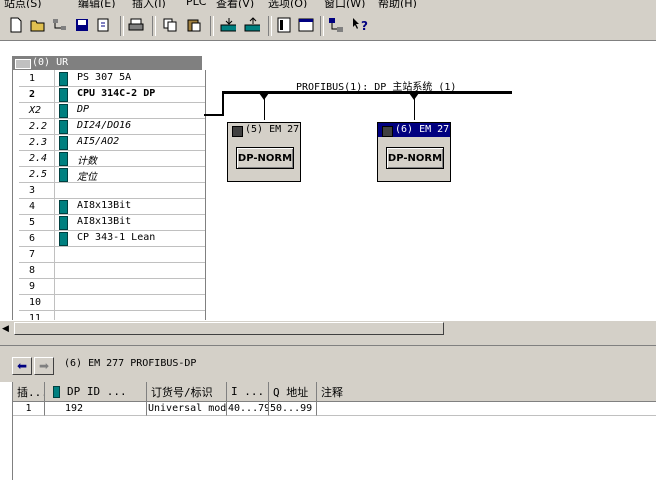  I want to click on rack-row: 3, so click(112, 190).